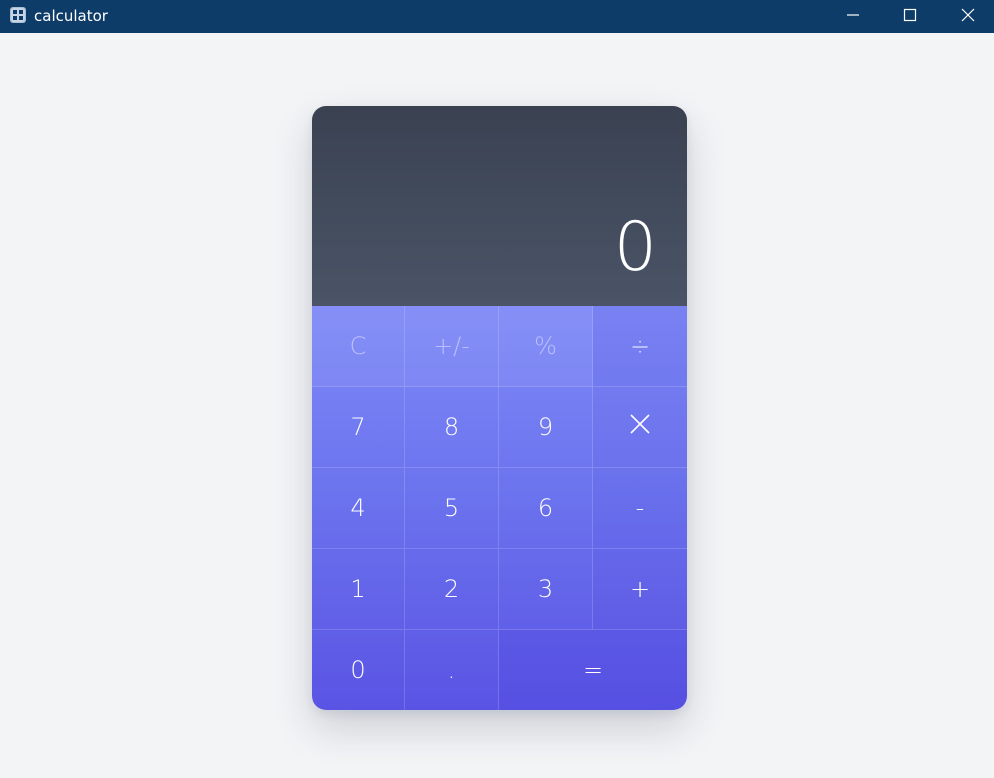 The image size is (994, 778). I want to click on percent-label: %, so click(545, 346).